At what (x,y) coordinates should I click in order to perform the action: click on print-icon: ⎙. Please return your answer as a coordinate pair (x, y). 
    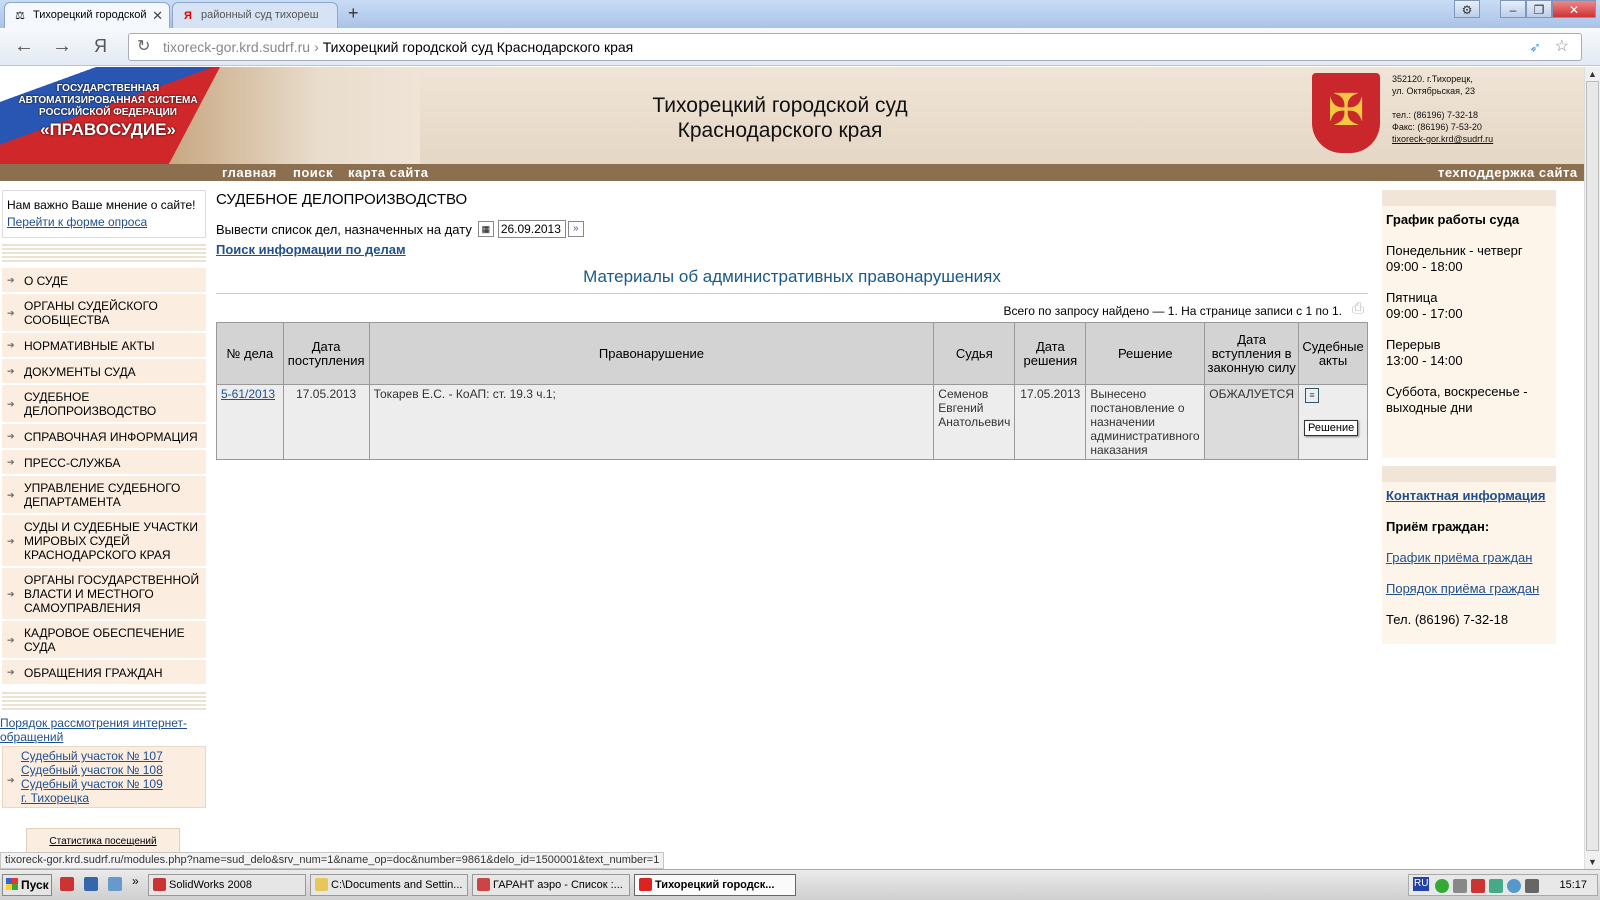
    Looking at the image, I should click on (1358, 308).